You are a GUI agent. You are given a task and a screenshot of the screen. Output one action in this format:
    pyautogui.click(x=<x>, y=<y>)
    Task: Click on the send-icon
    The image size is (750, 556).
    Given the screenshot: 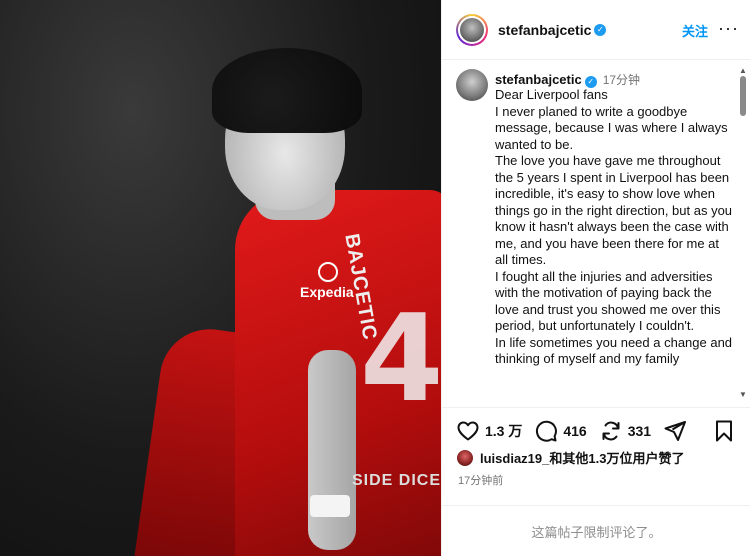 What is the action you would take?
    pyautogui.click(x=675, y=430)
    